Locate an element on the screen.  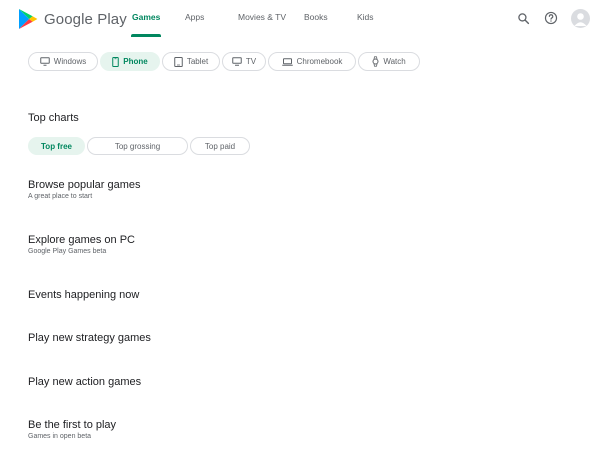
device-chip-label: Phone is located at coordinates (135, 61).